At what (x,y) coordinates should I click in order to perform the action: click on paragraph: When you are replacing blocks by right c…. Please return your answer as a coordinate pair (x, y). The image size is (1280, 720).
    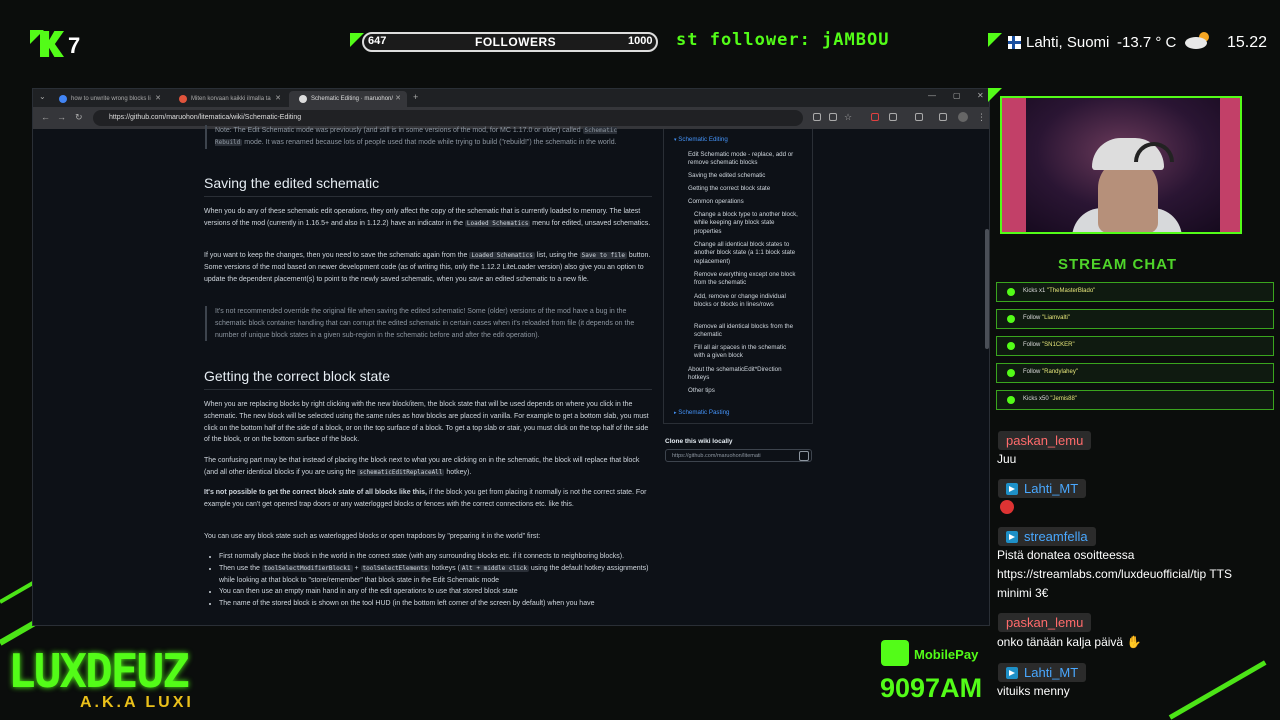
    Looking at the image, I should click on (426, 422).